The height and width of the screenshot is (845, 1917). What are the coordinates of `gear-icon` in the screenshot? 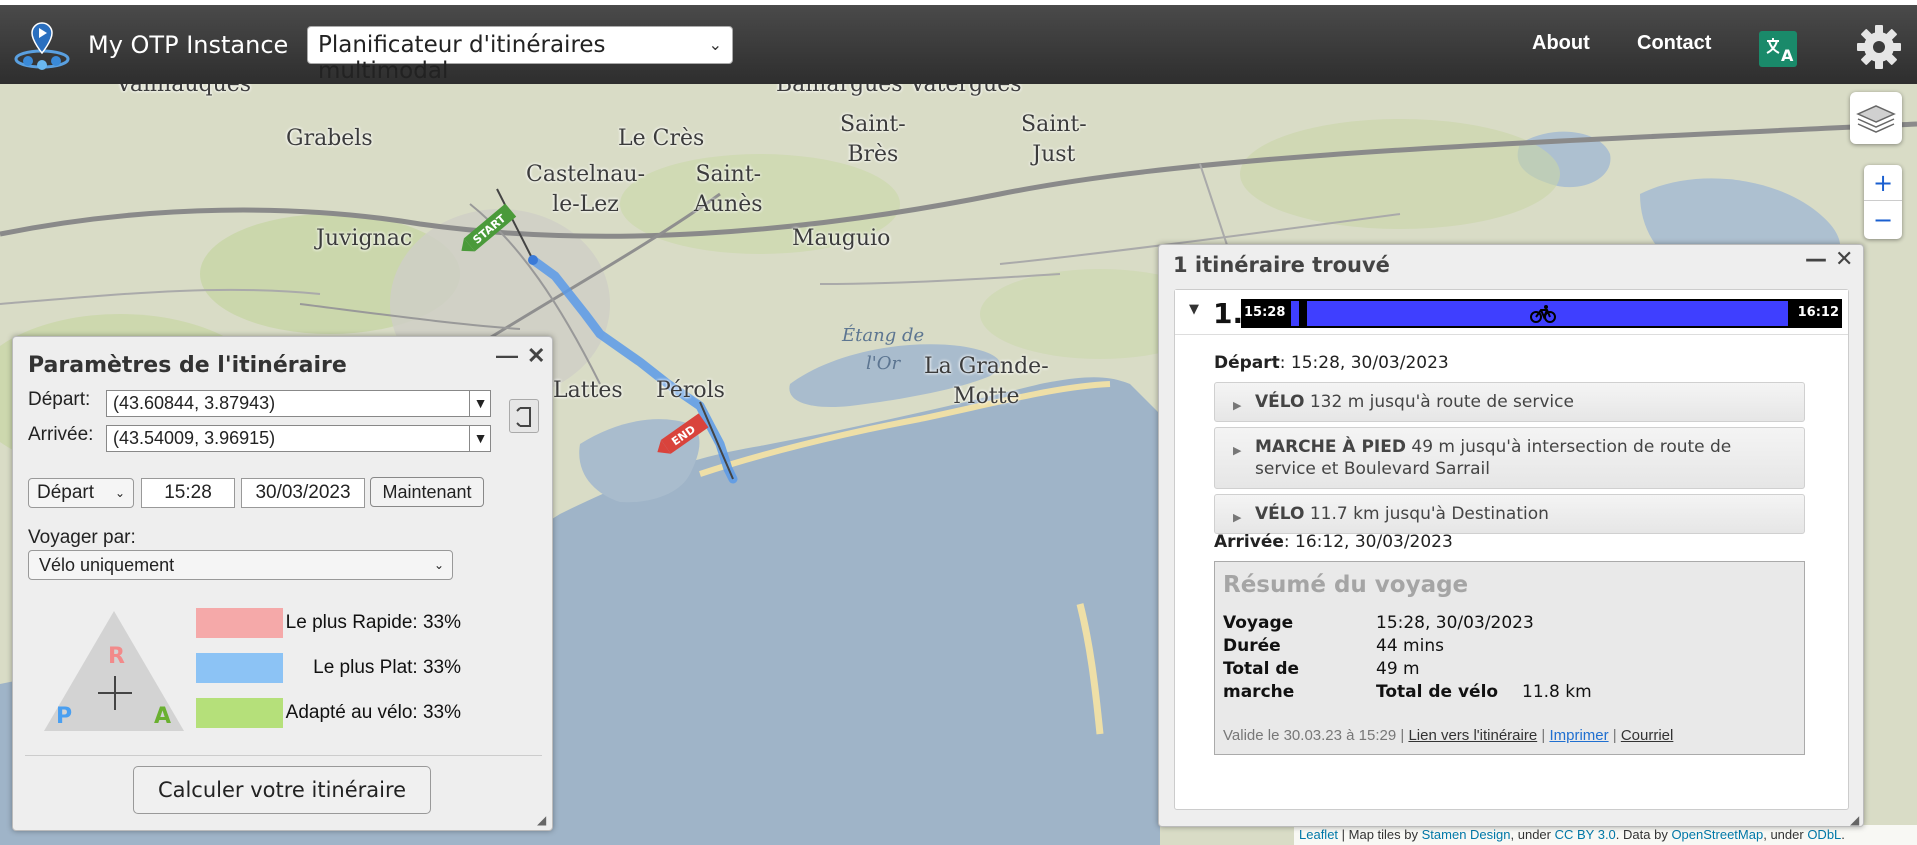 It's located at (1879, 47).